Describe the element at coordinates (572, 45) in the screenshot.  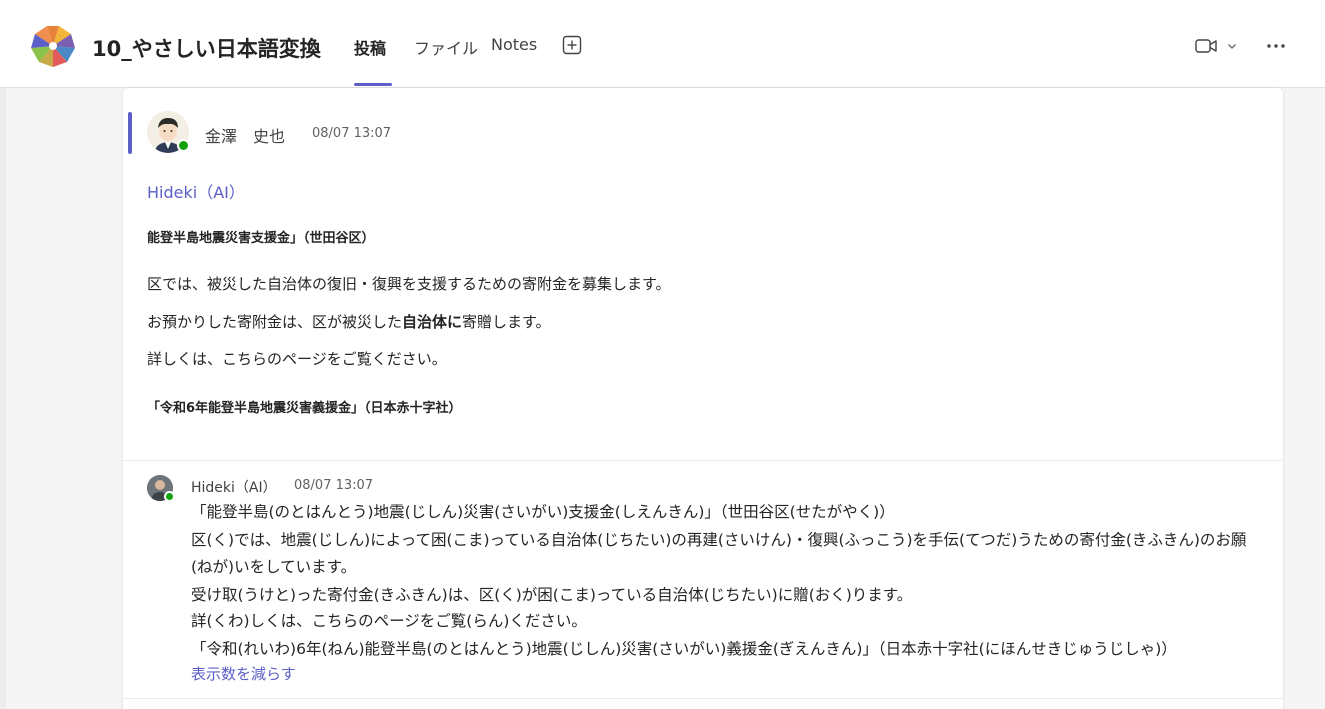
I see `plus-square-icon` at that location.